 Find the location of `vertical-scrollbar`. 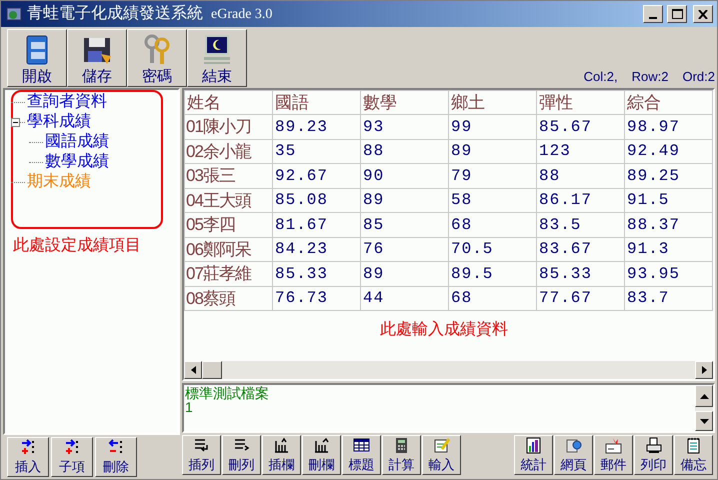

vertical-scrollbar is located at coordinates (704, 408).